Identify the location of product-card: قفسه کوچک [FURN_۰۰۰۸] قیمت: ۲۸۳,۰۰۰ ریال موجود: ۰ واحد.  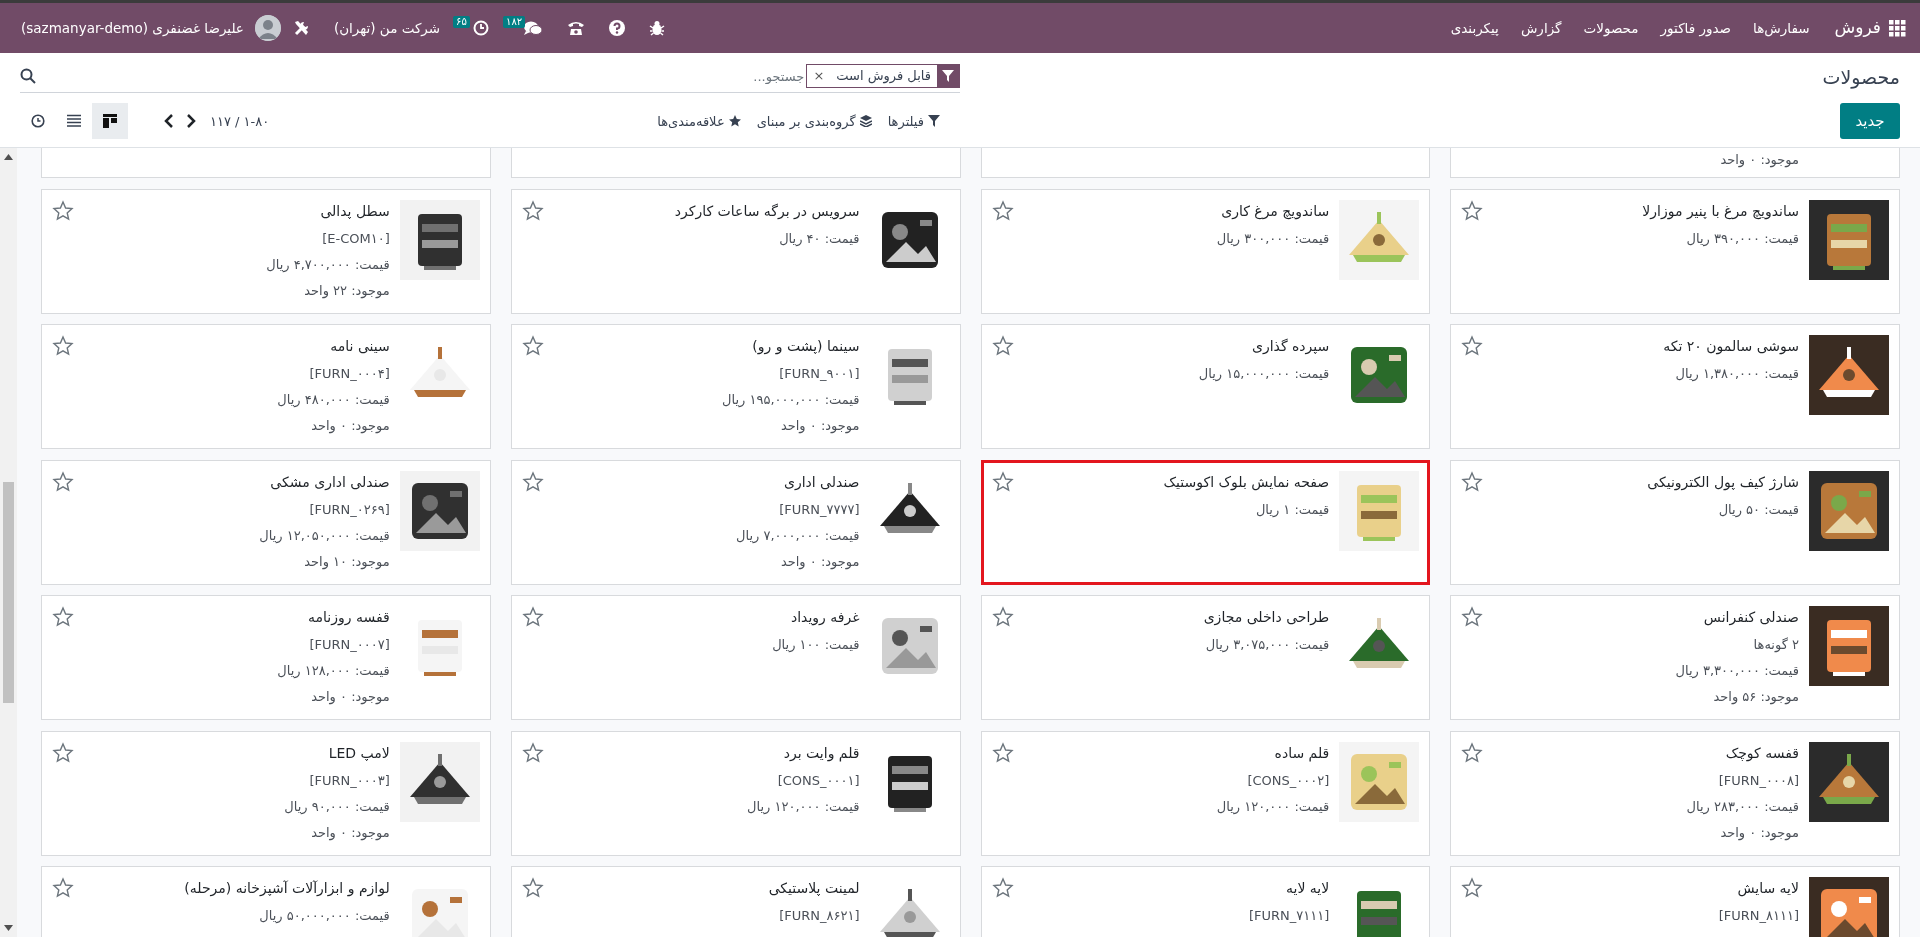
(1675, 793).